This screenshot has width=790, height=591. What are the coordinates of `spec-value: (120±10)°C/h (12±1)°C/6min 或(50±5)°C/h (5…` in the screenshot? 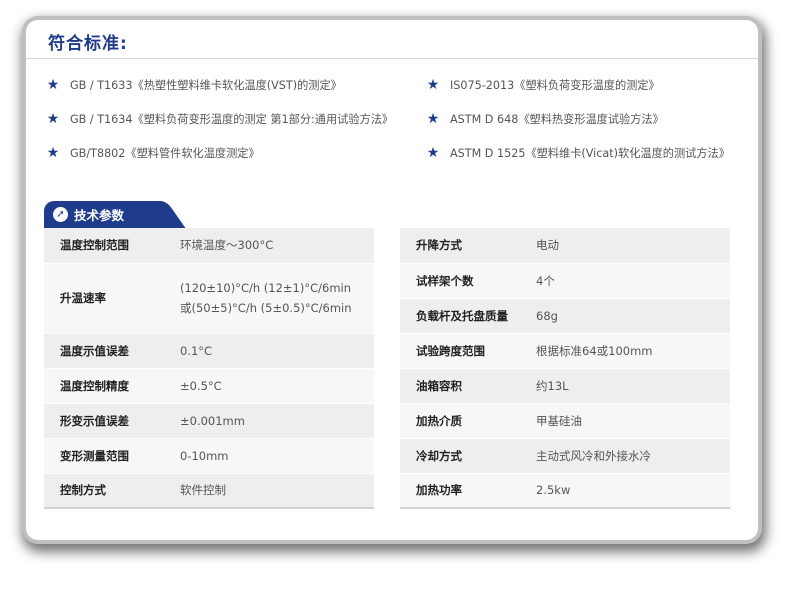 It's located at (268, 298).